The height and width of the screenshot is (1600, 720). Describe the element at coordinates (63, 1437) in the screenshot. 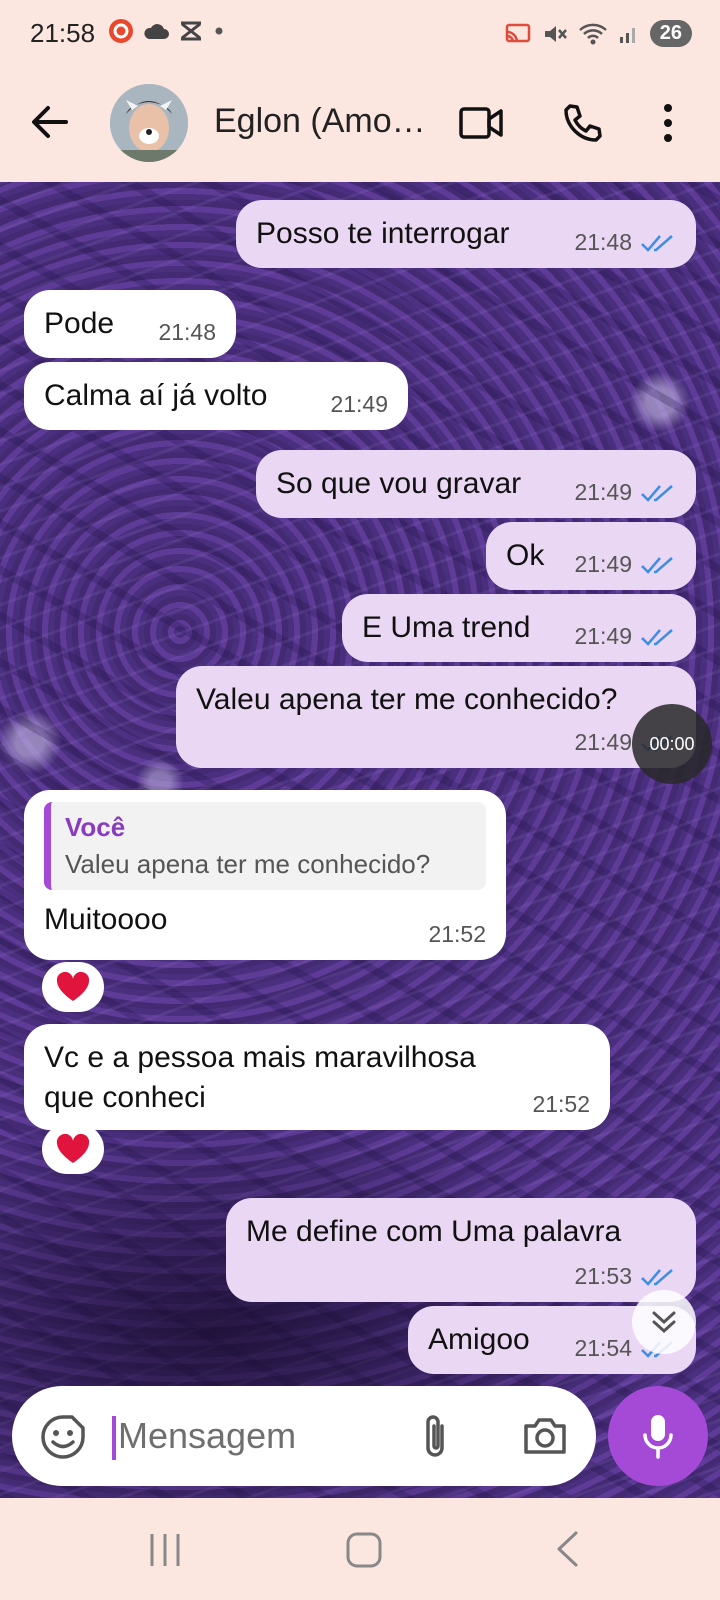

I see `sticker-icon` at that location.